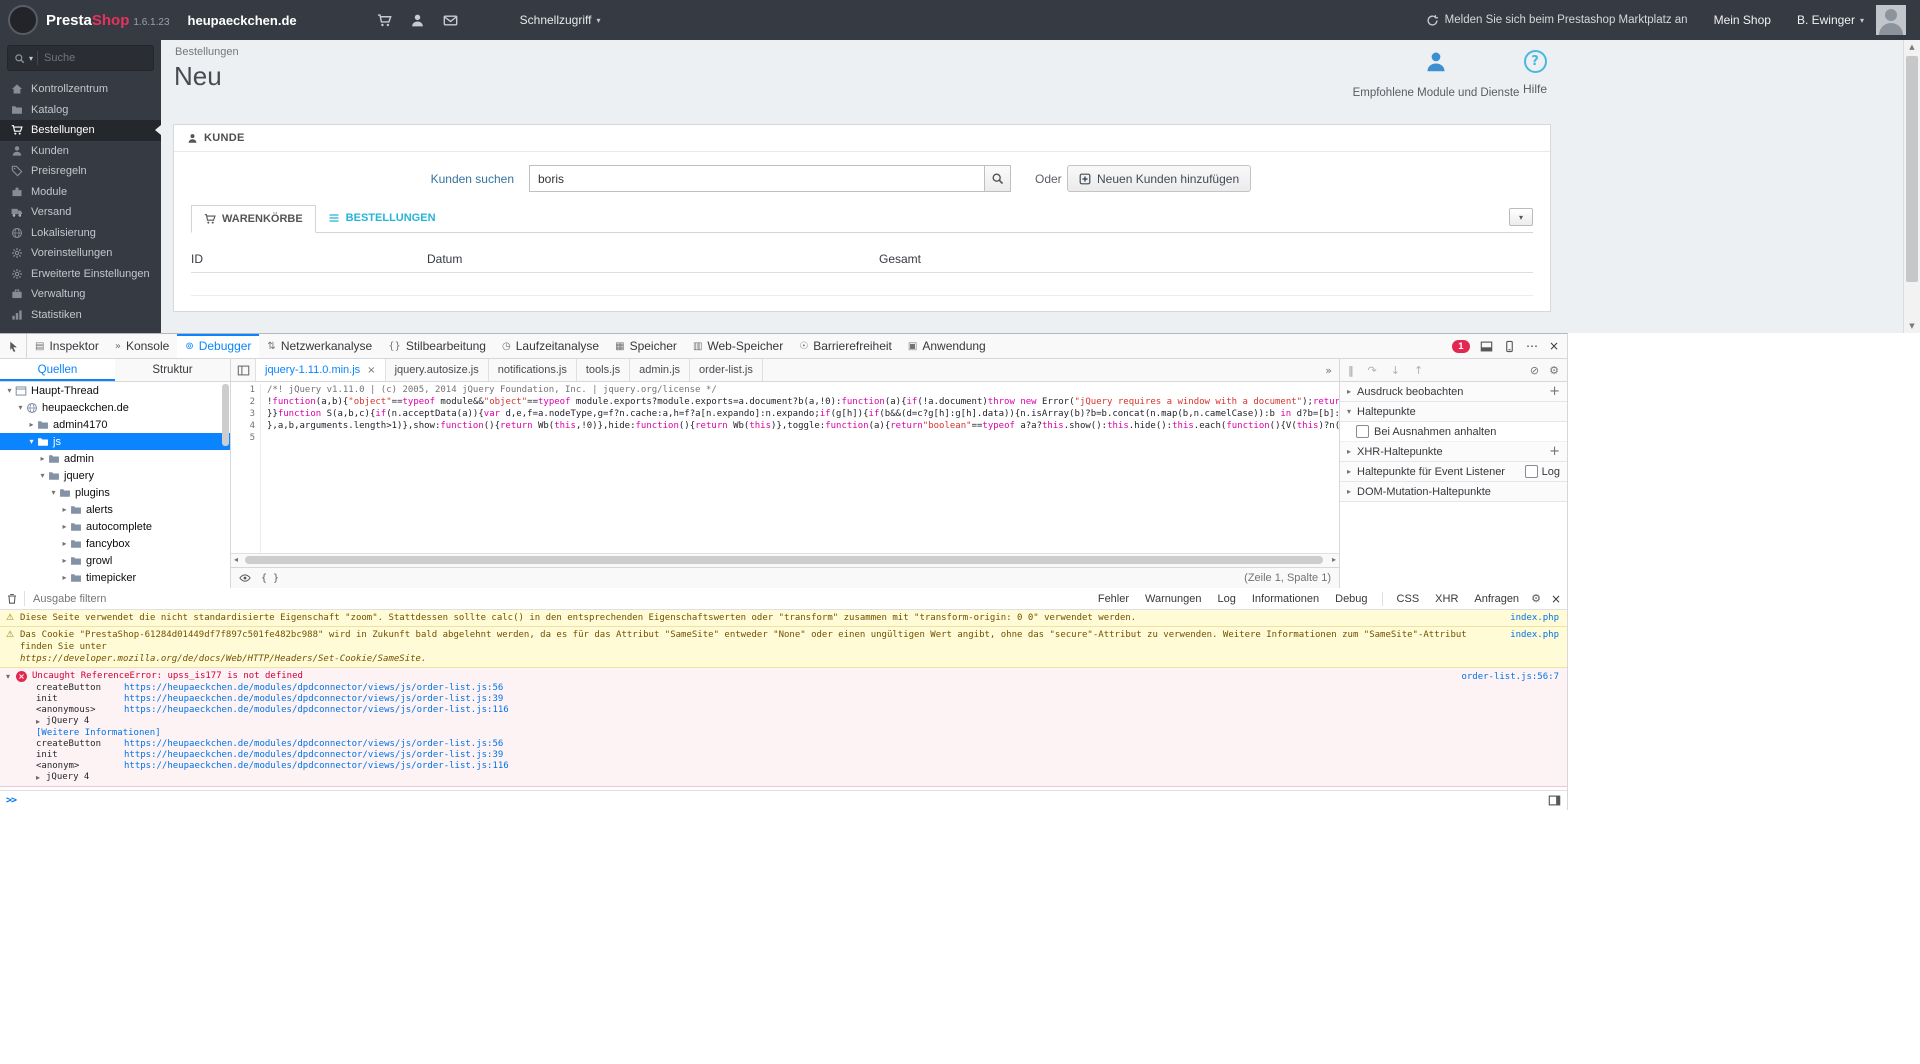 The height and width of the screenshot is (1064, 1920). Describe the element at coordinates (1173, 599) in the screenshot. I see `filter-warnungen: Warnungen` at that location.